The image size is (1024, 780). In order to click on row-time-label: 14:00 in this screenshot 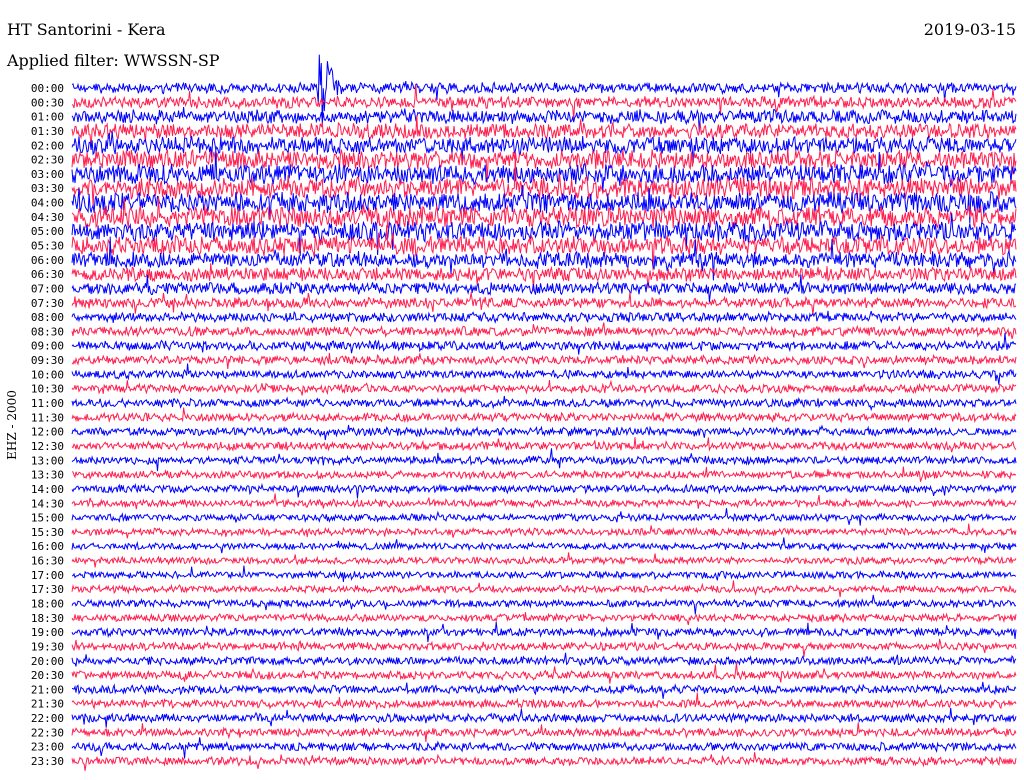, I will do `click(47, 489)`.